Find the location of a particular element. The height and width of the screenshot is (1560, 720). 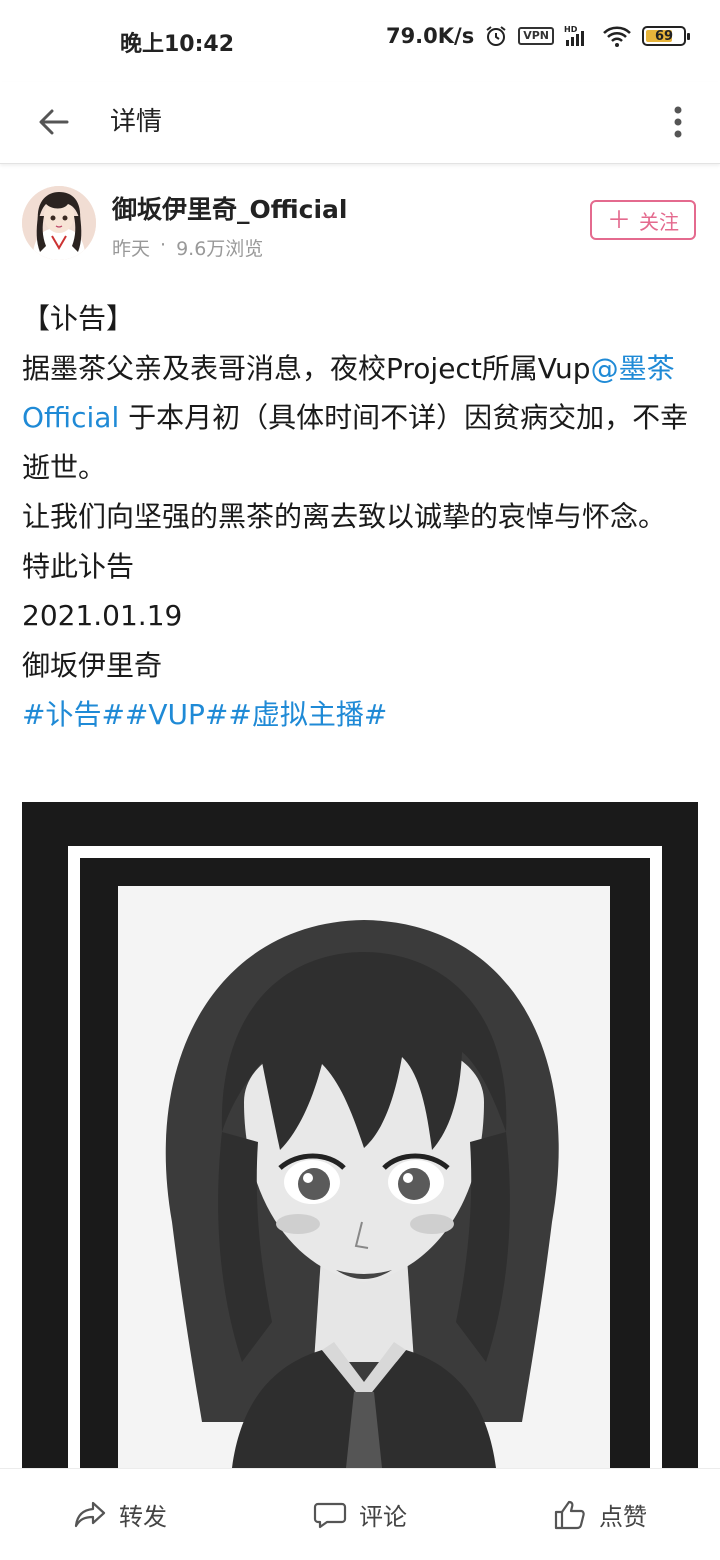

page-title: 详情 is located at coordinates (136, 122).